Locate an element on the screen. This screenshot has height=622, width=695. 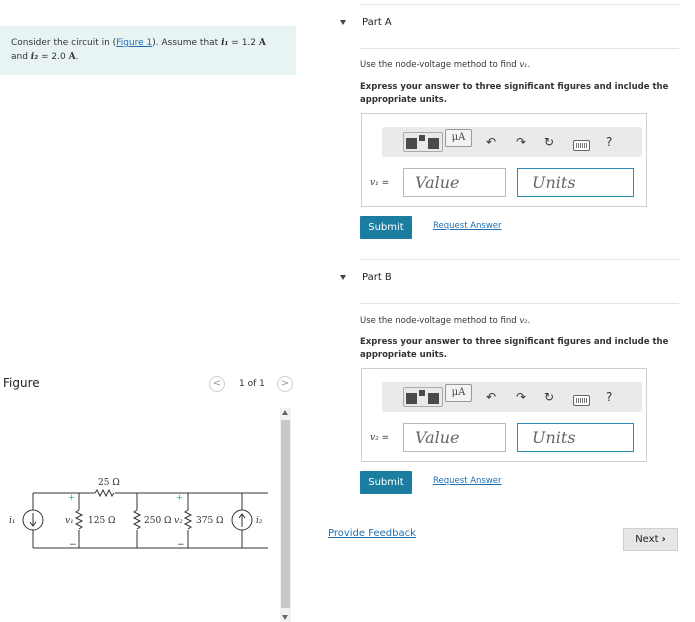
part-a-title: Part A is located at coordinates (377, 22).